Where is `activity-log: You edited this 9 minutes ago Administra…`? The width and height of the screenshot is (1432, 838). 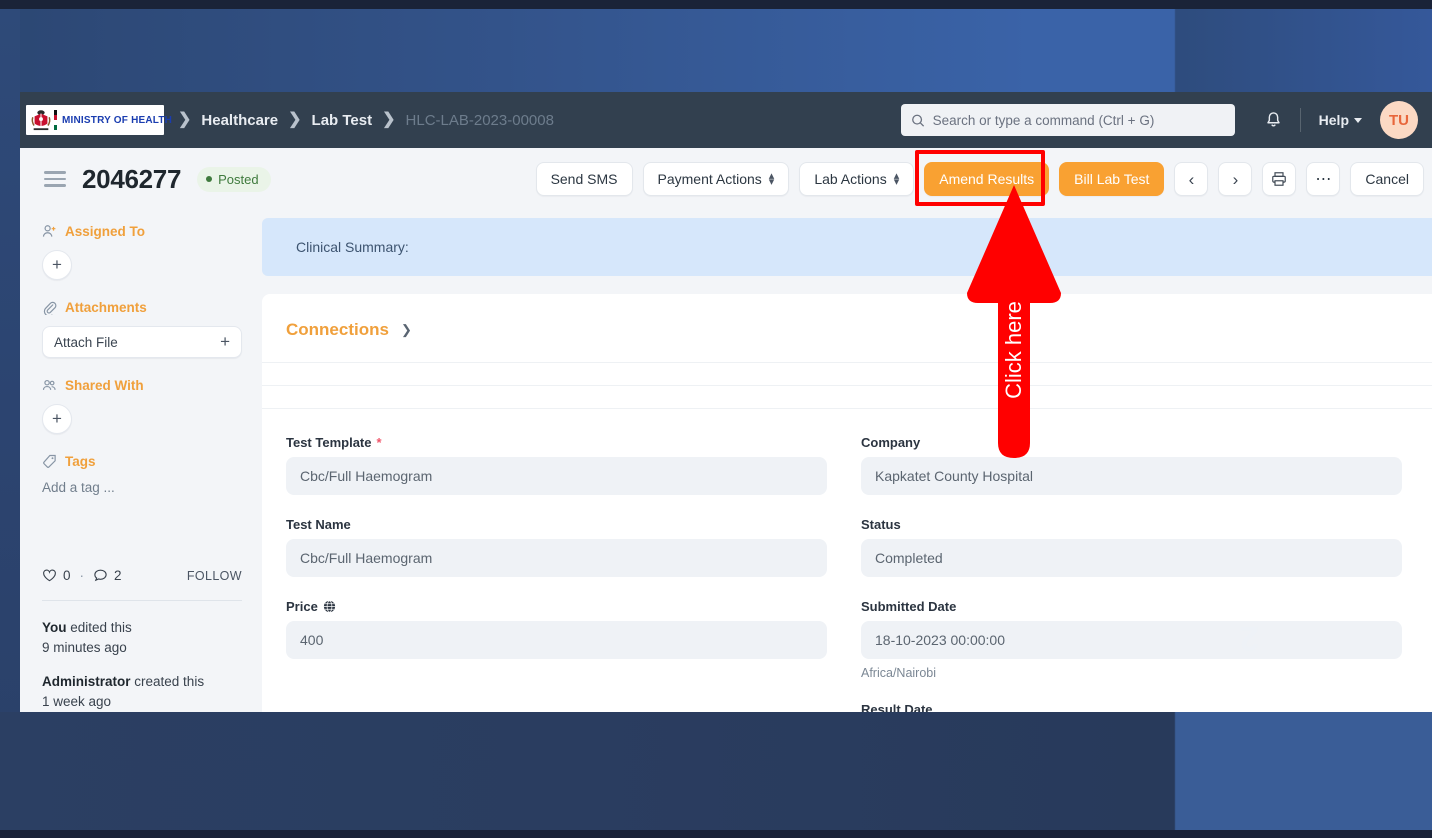 activity-log: You edited this 9 minutes ago Administra… is located at coordinates (144, 665).